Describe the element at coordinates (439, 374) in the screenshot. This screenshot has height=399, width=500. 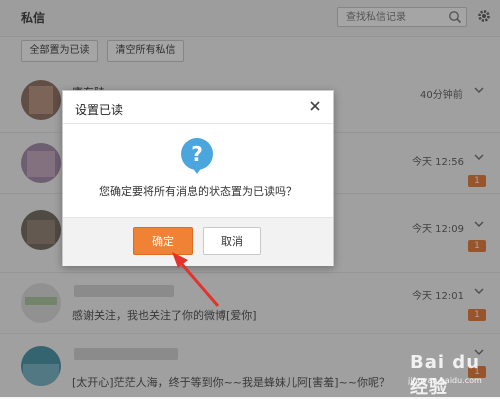
I see `baidu-watermark: Bai du 经验 jingyan.baidu.com` at that location.